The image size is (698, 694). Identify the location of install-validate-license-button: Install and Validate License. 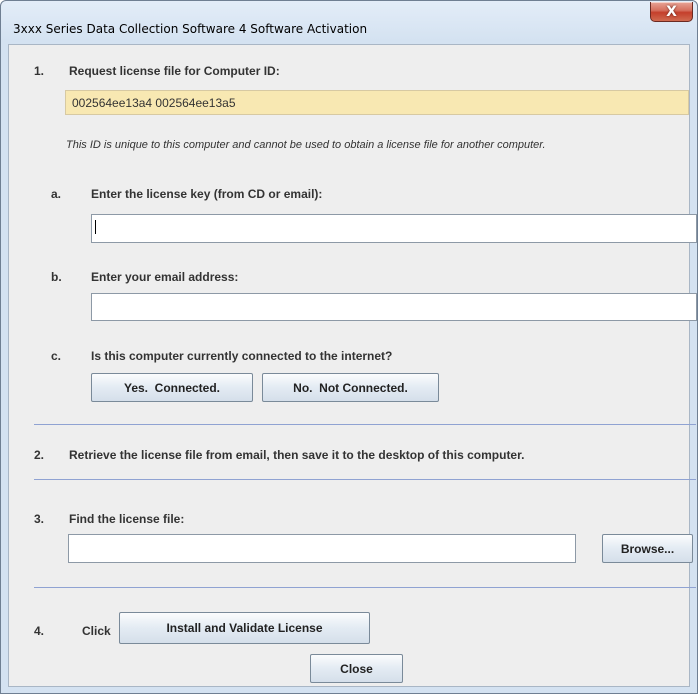
(244, 628).